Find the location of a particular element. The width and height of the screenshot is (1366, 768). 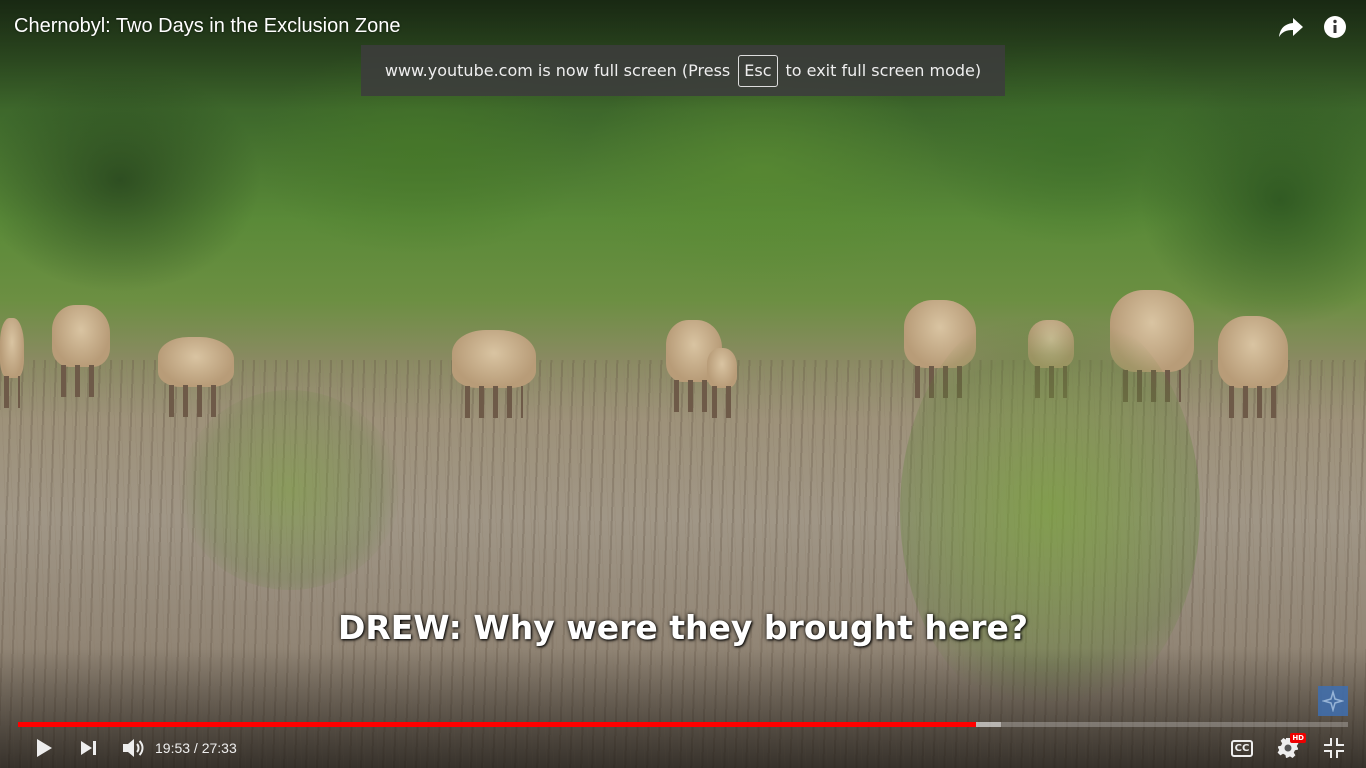

share-icon is located at coordinates (1291, 27).